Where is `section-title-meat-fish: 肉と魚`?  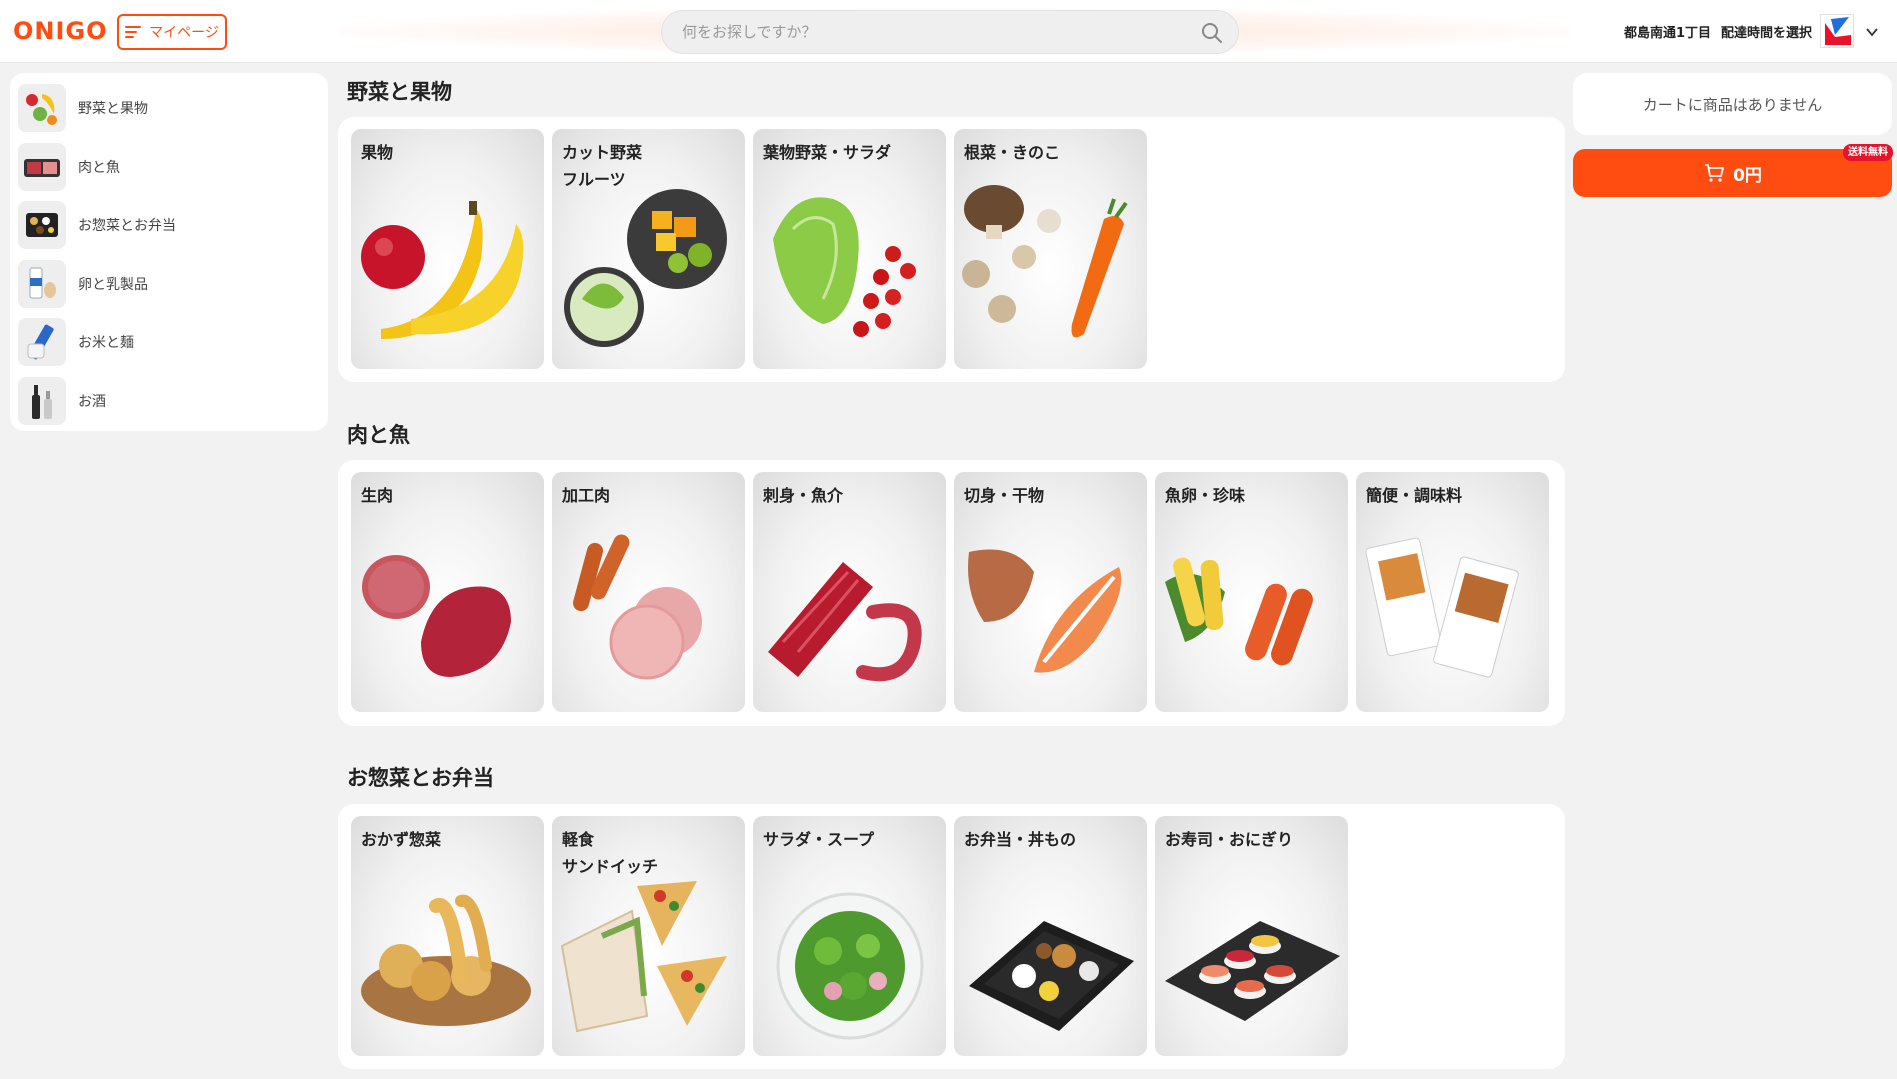
section-title-meat-fish: 肉と魚 is located at coordinates (378, 435).